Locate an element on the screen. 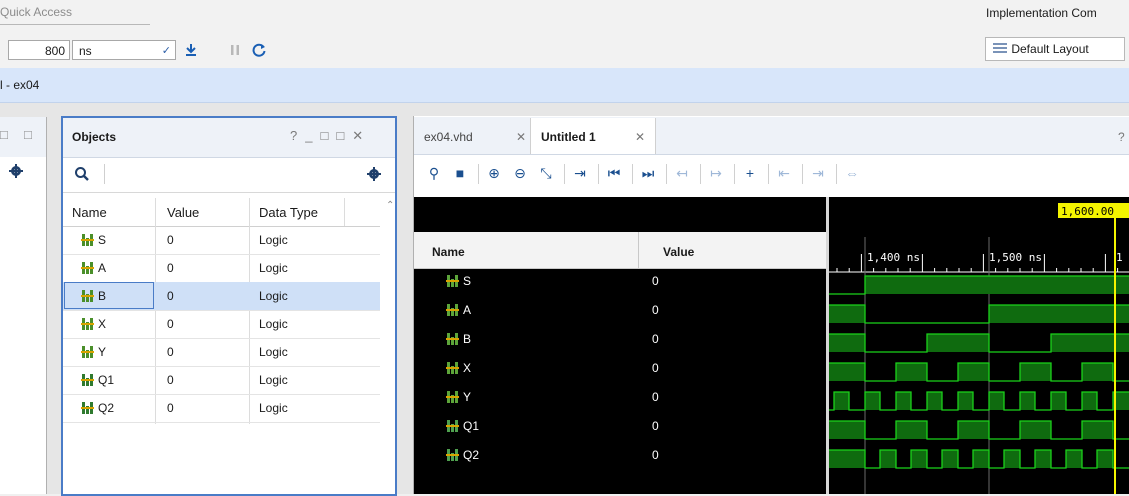 The width and height of the screenshot is (1129, 496). run-time-unit-select: ns ✓ is located at coordinates (124, 50).